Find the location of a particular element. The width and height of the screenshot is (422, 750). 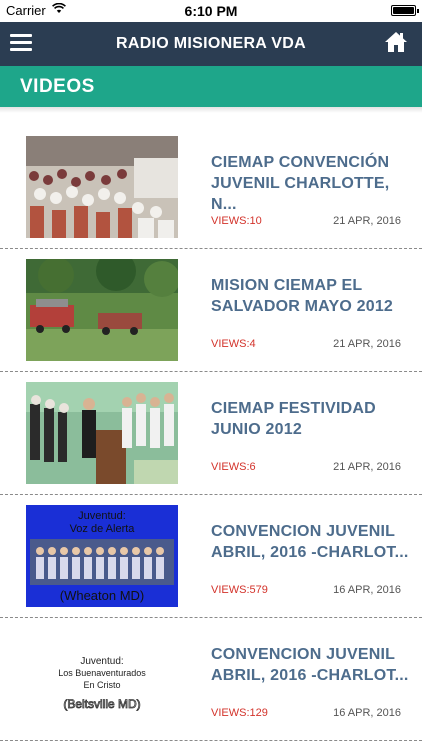

view-count: VIEWS:129 is located at coordinates (239, 713).